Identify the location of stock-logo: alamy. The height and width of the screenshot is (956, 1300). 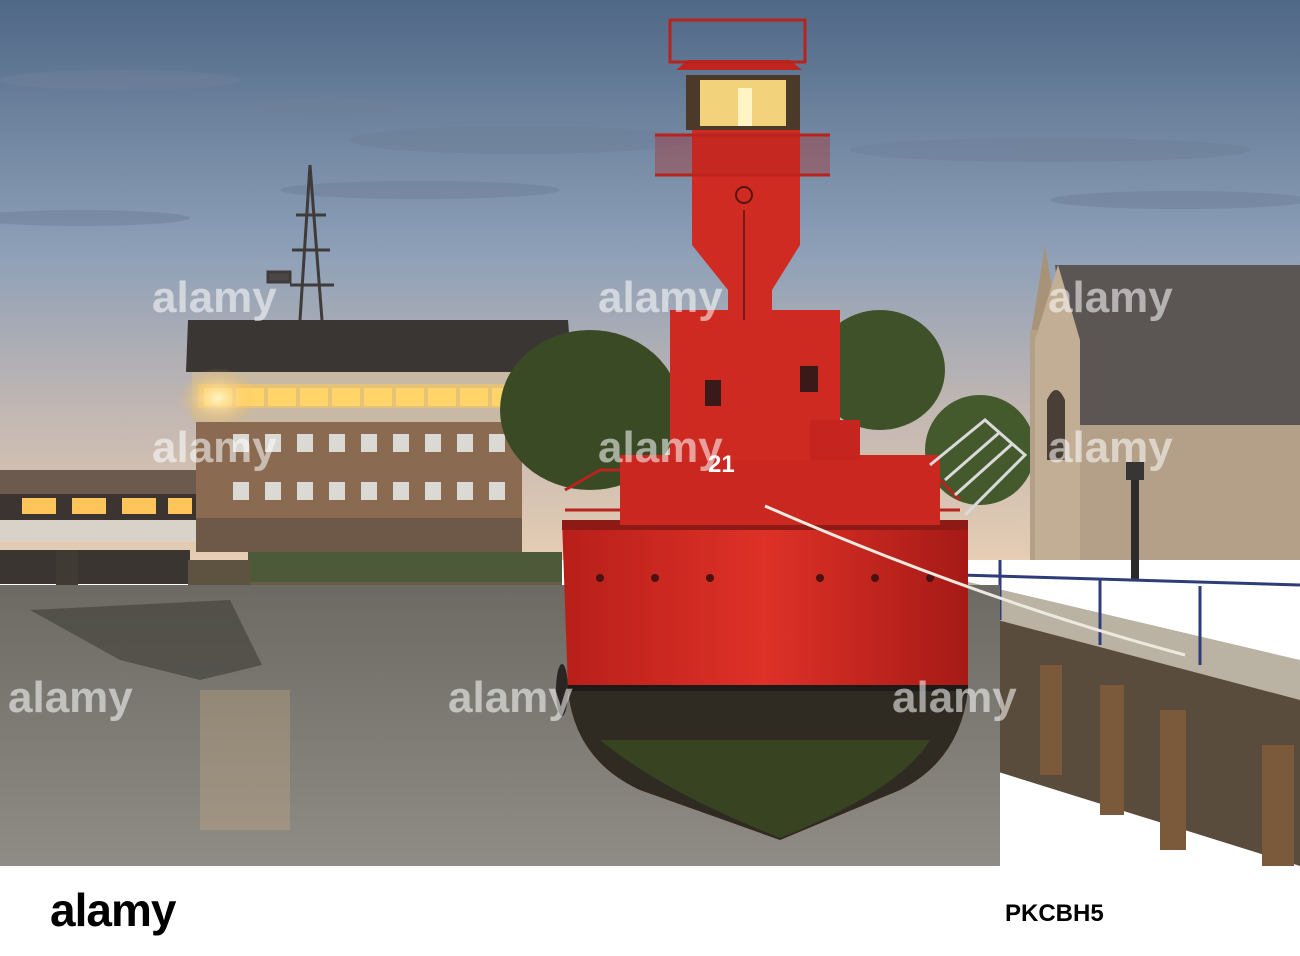
(113, 910).